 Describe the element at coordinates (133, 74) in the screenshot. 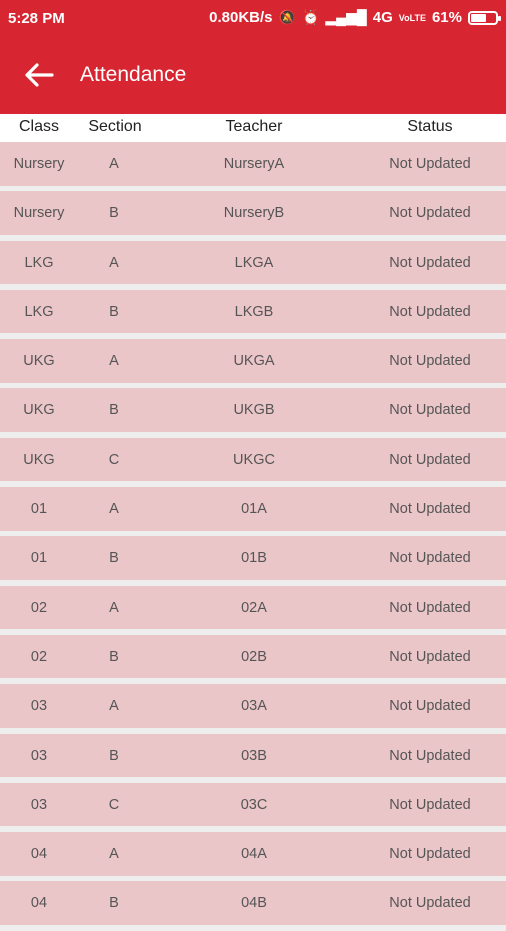

I see `page-title: Attendance` at that location.